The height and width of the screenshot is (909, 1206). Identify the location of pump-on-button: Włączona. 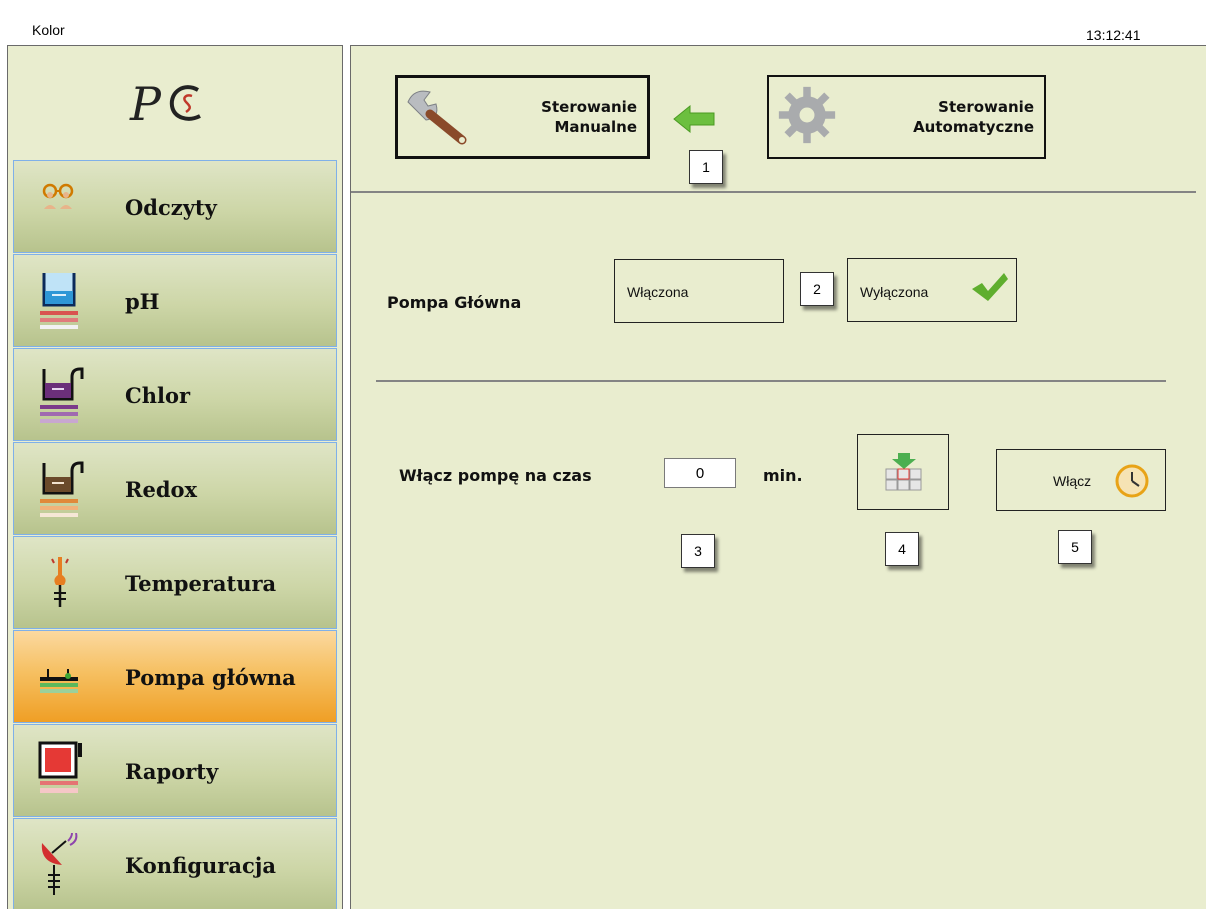
(699, 291).